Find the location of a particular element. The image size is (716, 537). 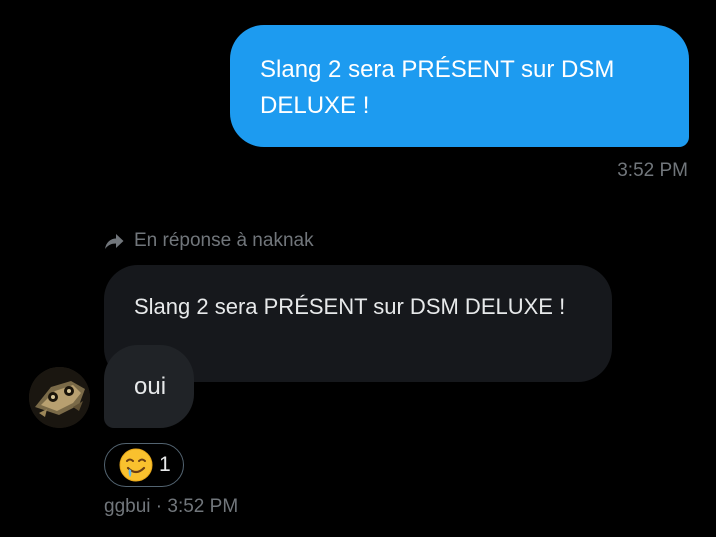

received-message-timestamp: 3:52 PM is located at coordinates (203, 506).